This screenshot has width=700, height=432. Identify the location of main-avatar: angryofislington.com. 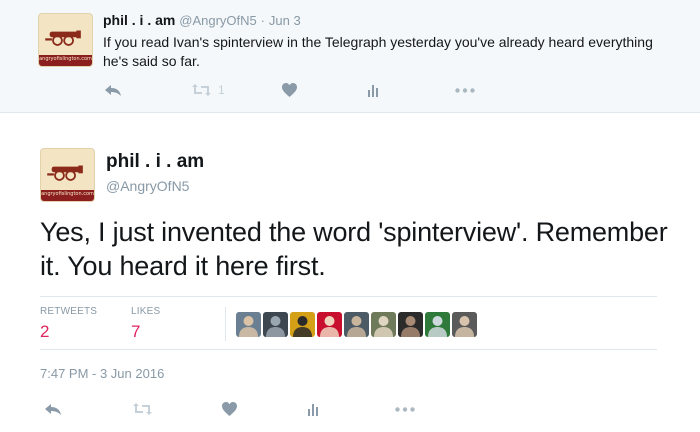
(67, 175).